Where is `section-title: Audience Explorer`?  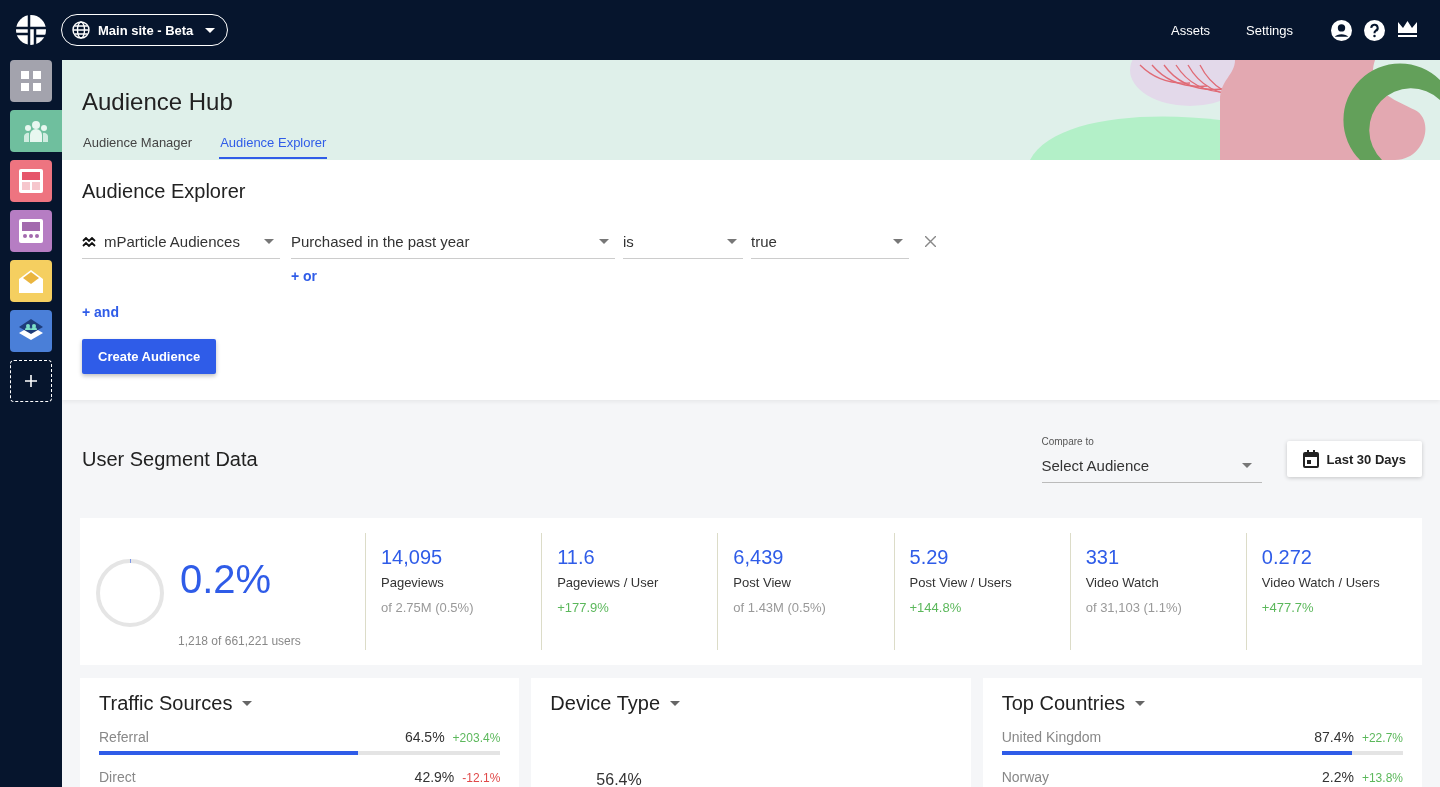 section-title: Audience Explorer is located at coordinates (164, 191).